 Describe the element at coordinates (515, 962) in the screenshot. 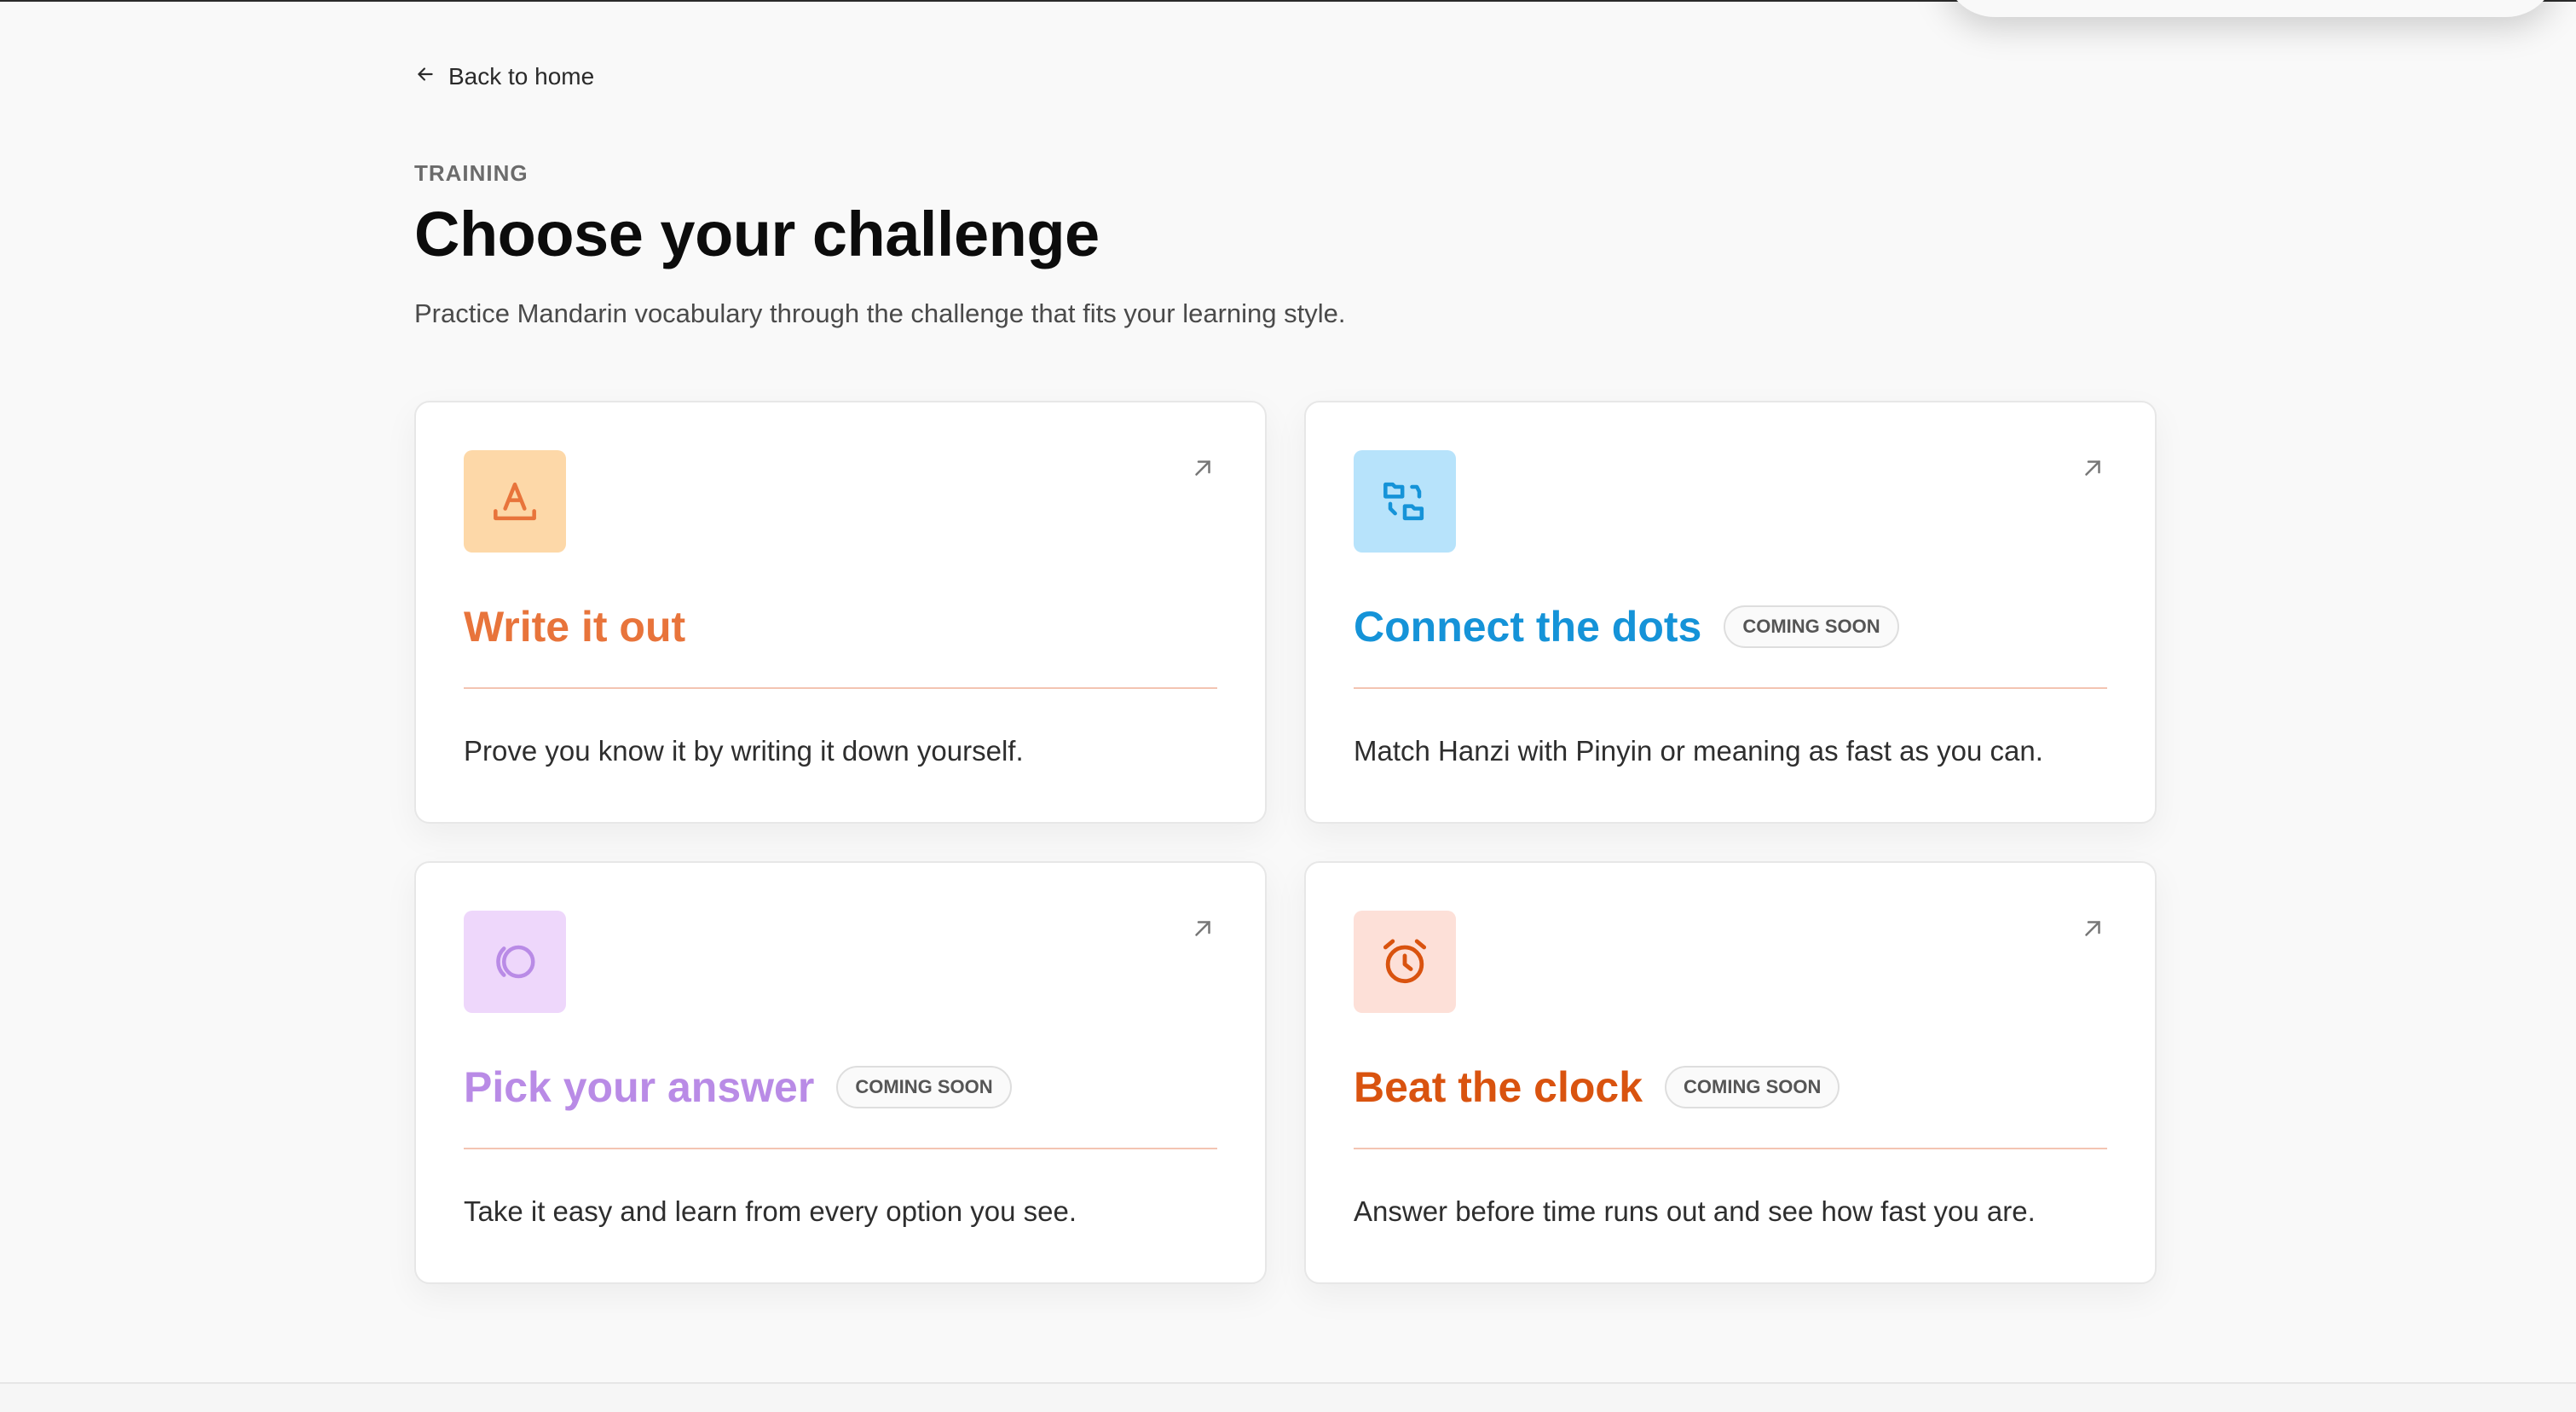

I see `choice-icon` at that location.